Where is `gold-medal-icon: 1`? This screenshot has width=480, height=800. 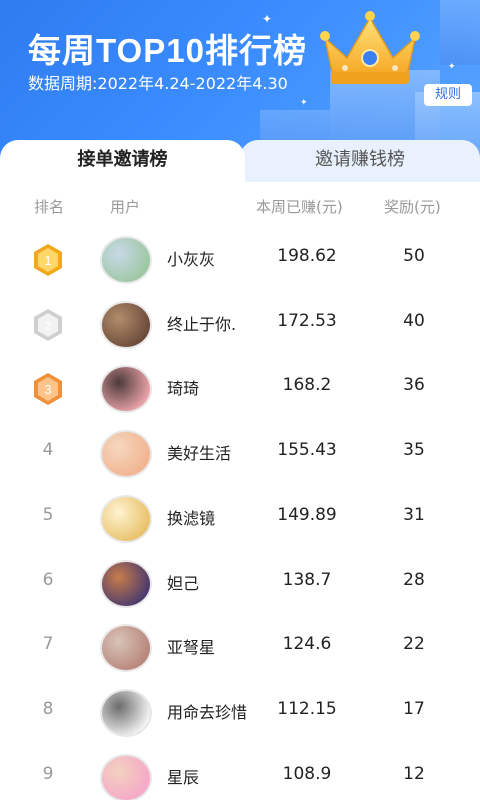 gold-medal-icon: 1 is located at coordinates (48, 260).